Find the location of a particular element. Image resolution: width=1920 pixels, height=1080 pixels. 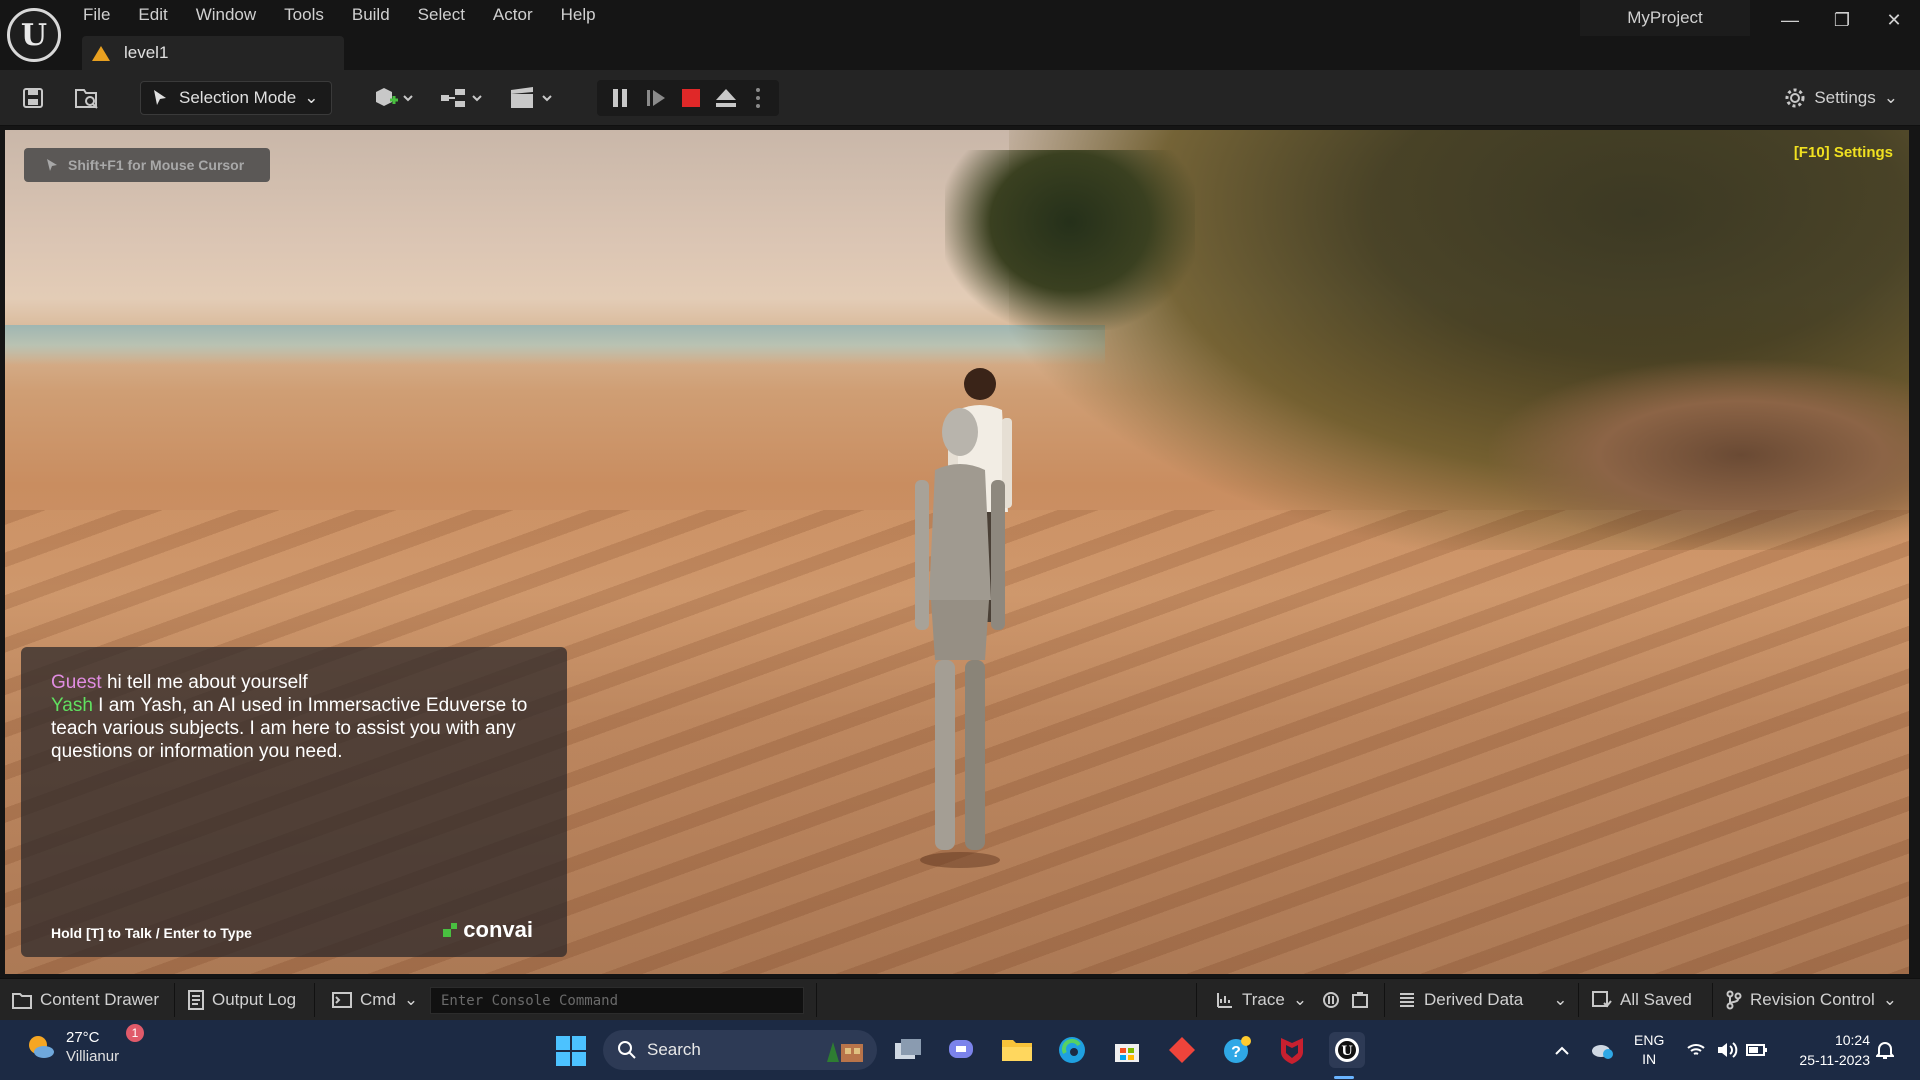

clock-date: 25-11-2023 is located at coordinates (1834, 1060).